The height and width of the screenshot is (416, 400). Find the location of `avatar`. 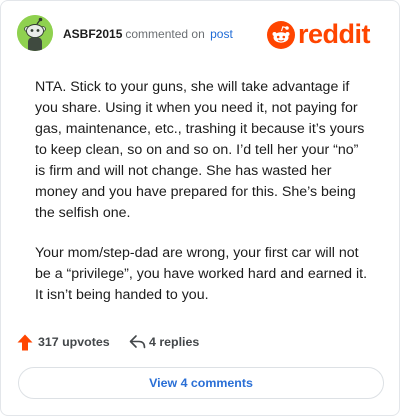

avatar is located at coordinates (35, 33).